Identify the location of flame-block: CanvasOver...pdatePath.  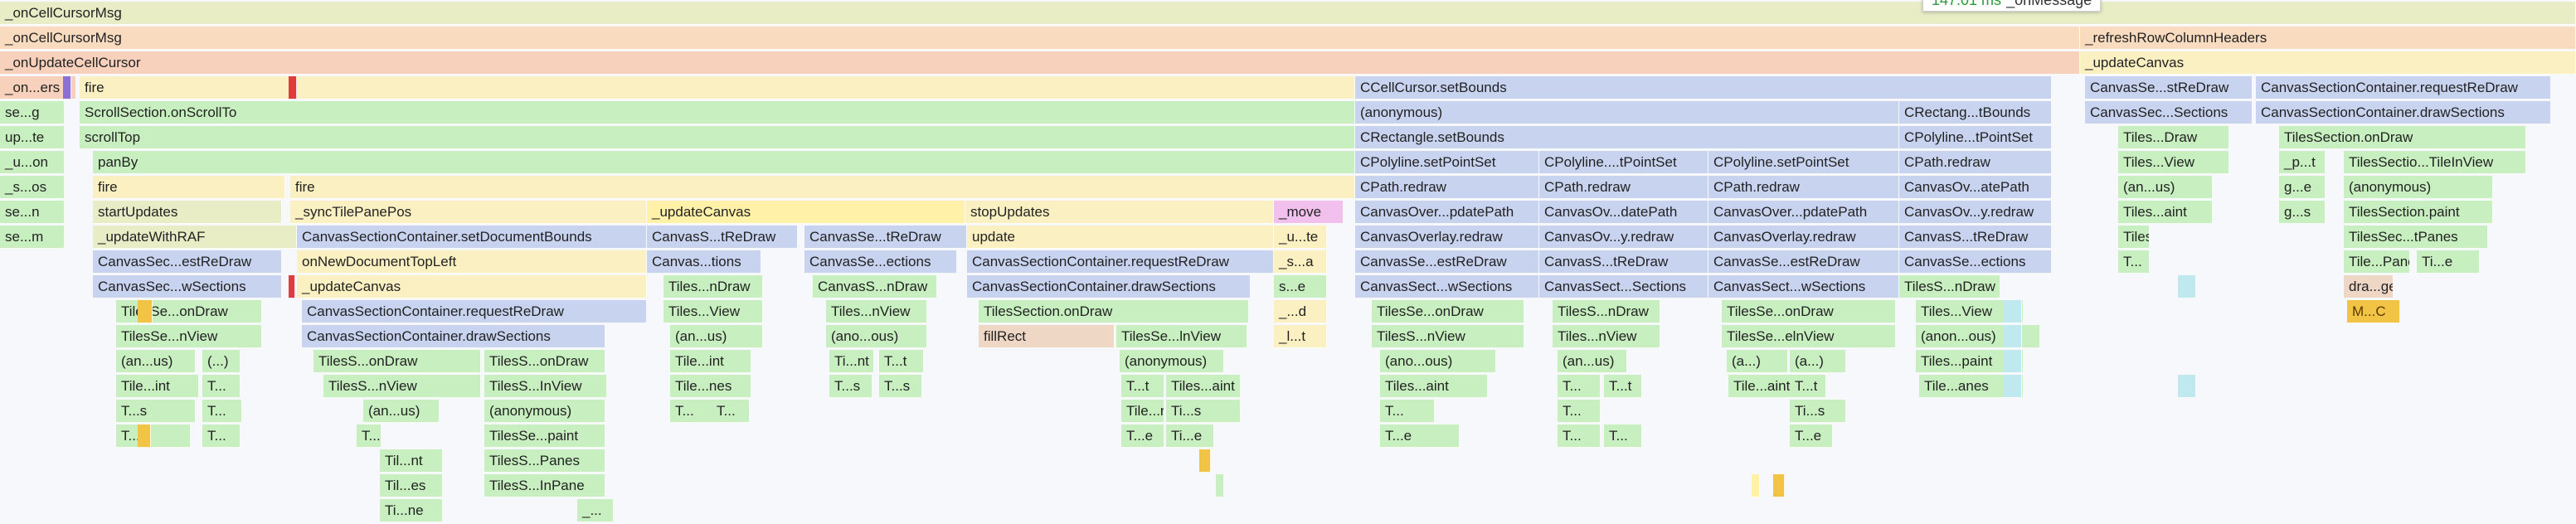
(1447, 212).